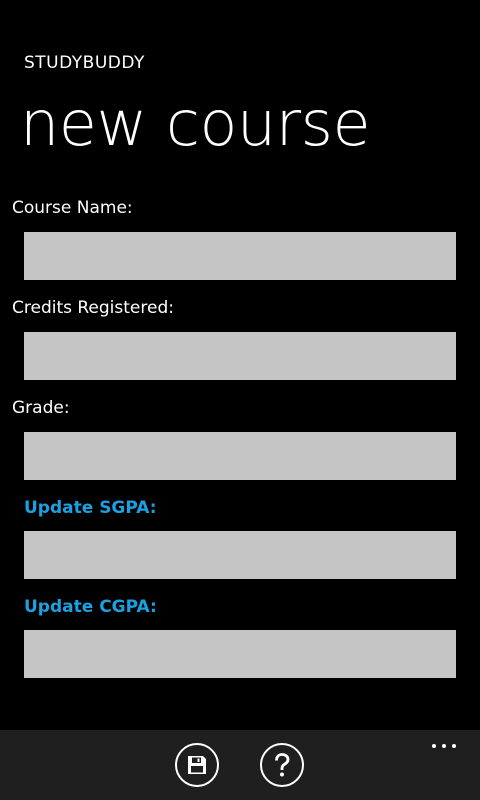  Describe the element at coordinates (434, 746) in the screenshot. I see `ellipsis-icon` at that location.